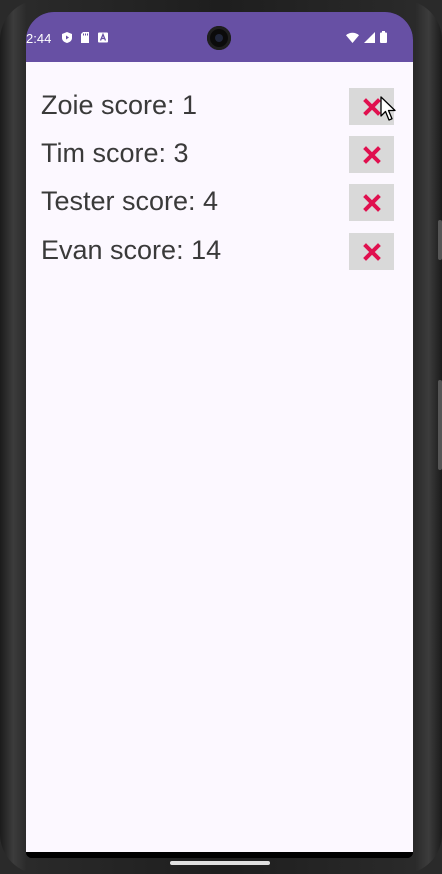  I want to click on home-indicator, so click(220, 863).